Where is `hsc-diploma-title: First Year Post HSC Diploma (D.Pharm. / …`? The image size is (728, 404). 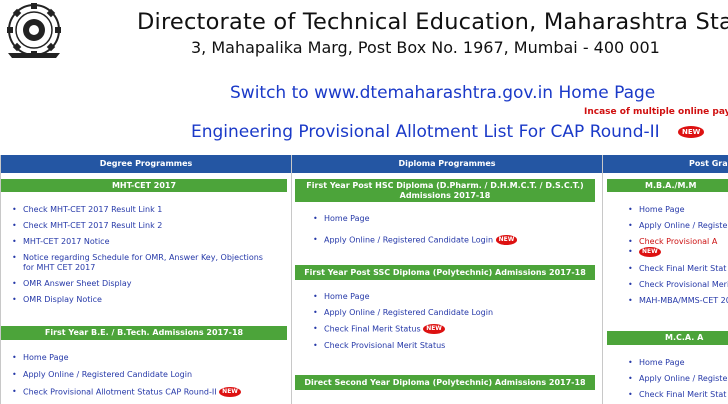
hsc-diploma-title: First Year Post HSC Diploma (D.Pharm. / … is located at coordinates (445, 190).